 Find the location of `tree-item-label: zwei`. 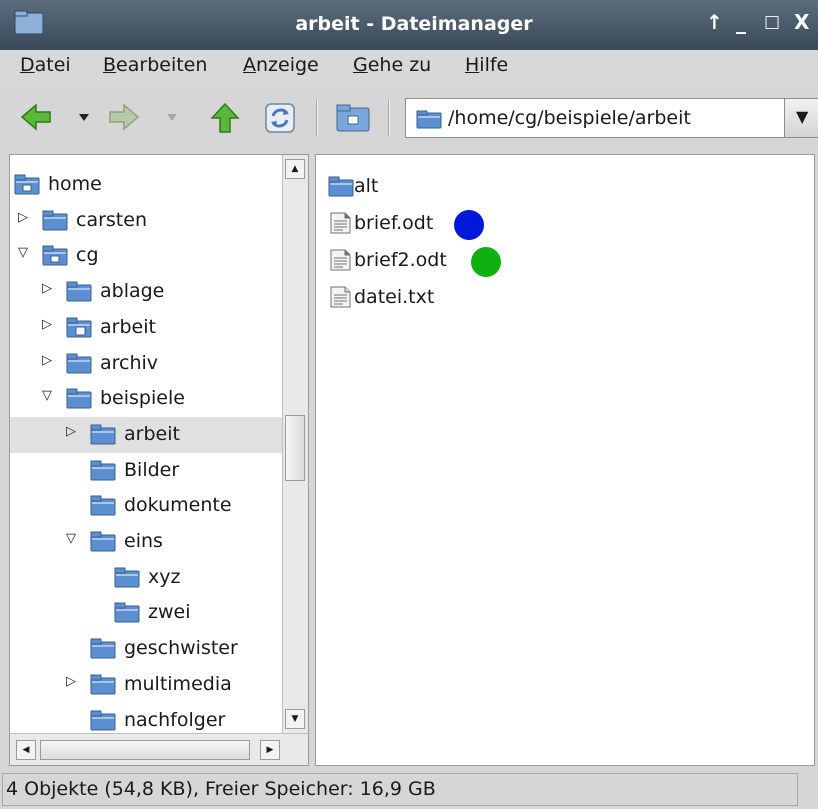

tree-item-label: zwei is located at coordinates (169, 612).